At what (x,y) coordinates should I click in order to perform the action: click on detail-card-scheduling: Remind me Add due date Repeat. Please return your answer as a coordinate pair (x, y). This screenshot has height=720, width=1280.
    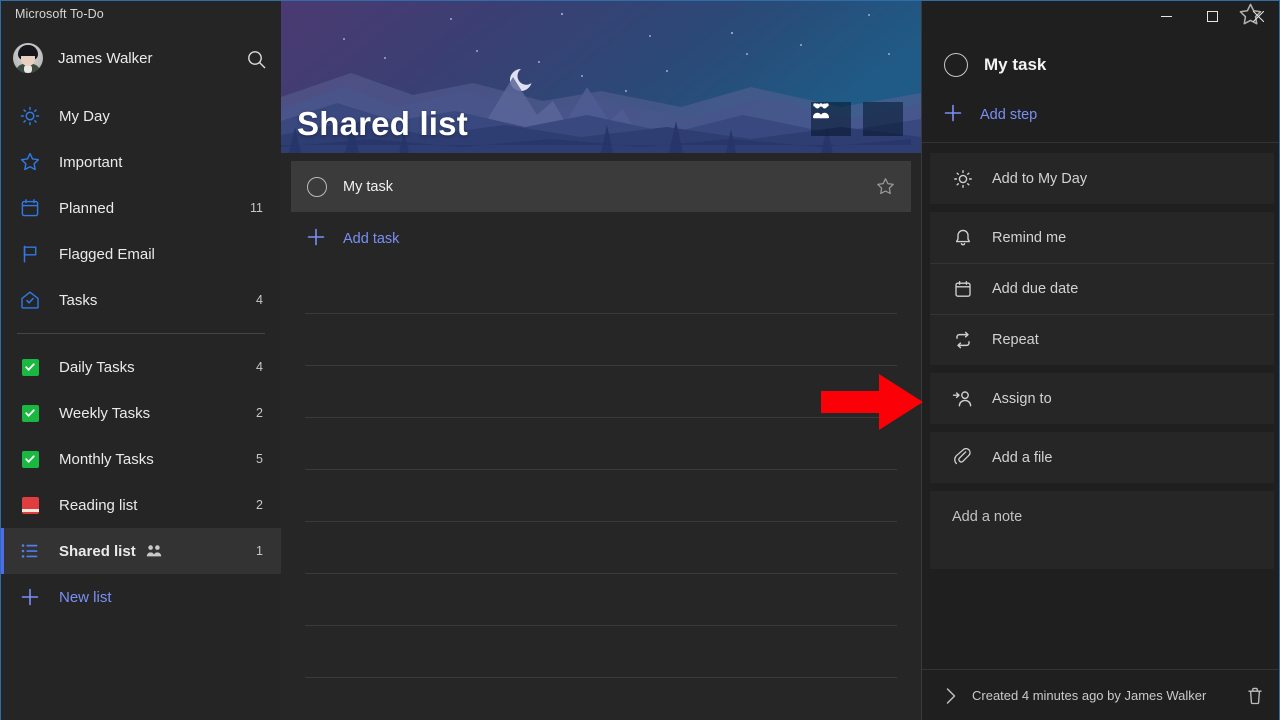
    Looking at the image, I should click on (1102, 288).